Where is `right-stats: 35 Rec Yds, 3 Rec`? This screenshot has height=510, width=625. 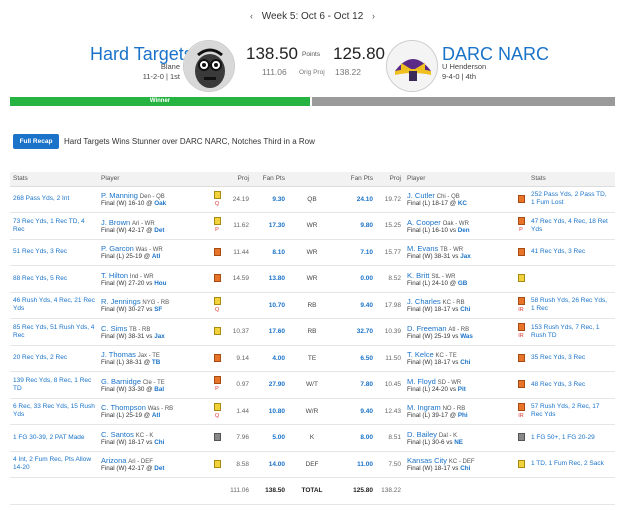
right-stats: 35 Rec Yds, 3 Rec is located at coordinates (571, 358).